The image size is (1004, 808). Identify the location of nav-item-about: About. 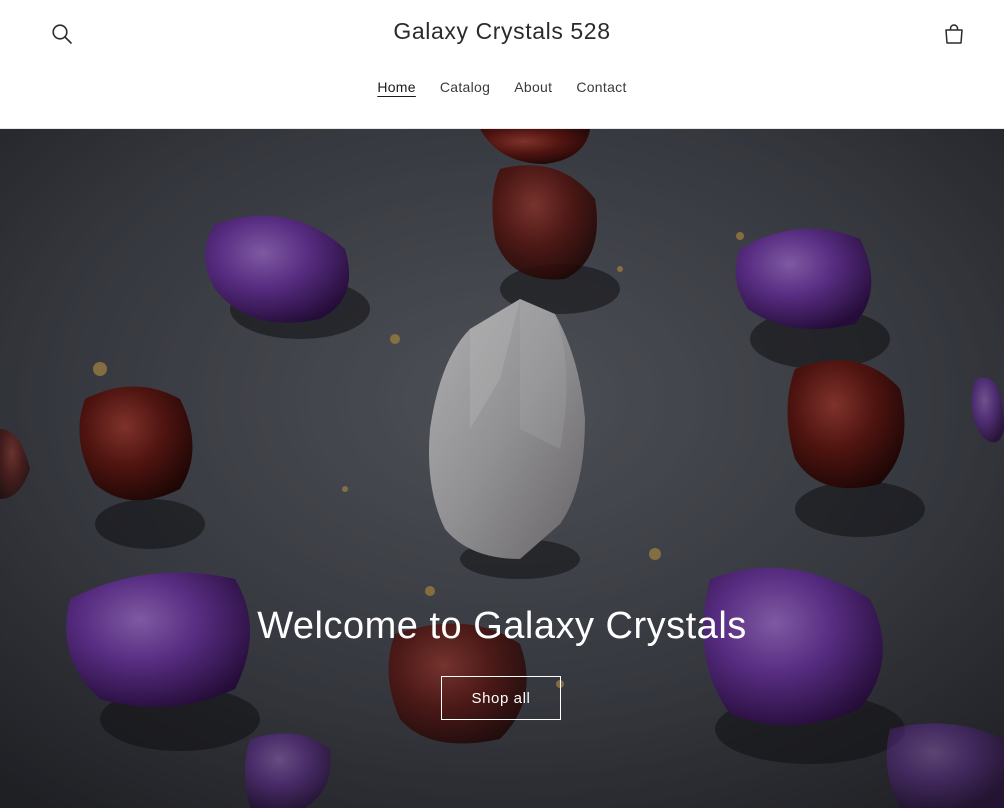
(533, 87).